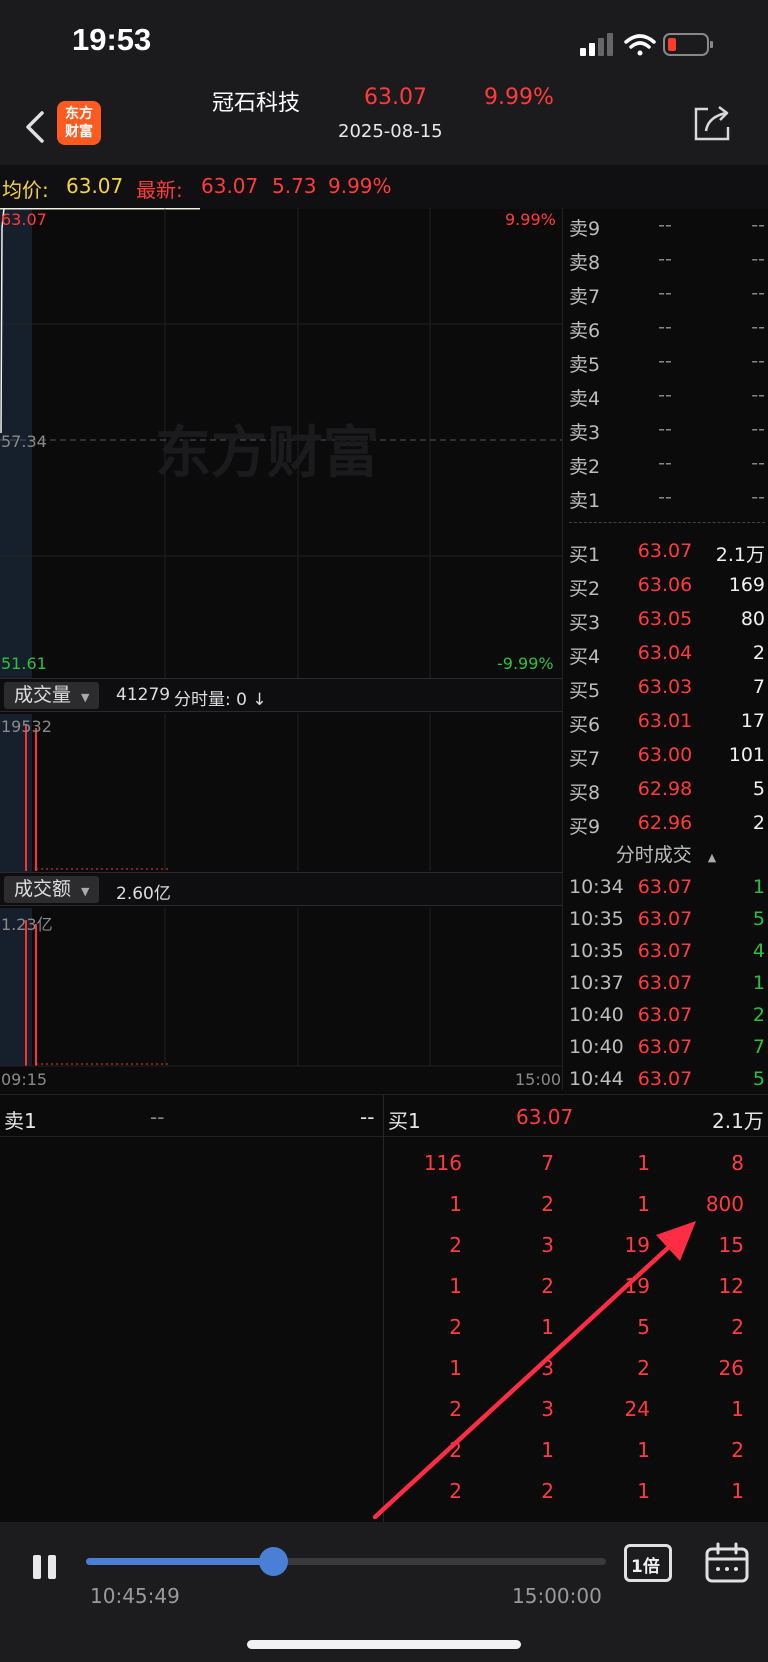 The image size is (768, 1662). What do you see at coordinates (274, 1561) in the screenshot?
I see `progress-handle` at bounding box center [274, 1561].